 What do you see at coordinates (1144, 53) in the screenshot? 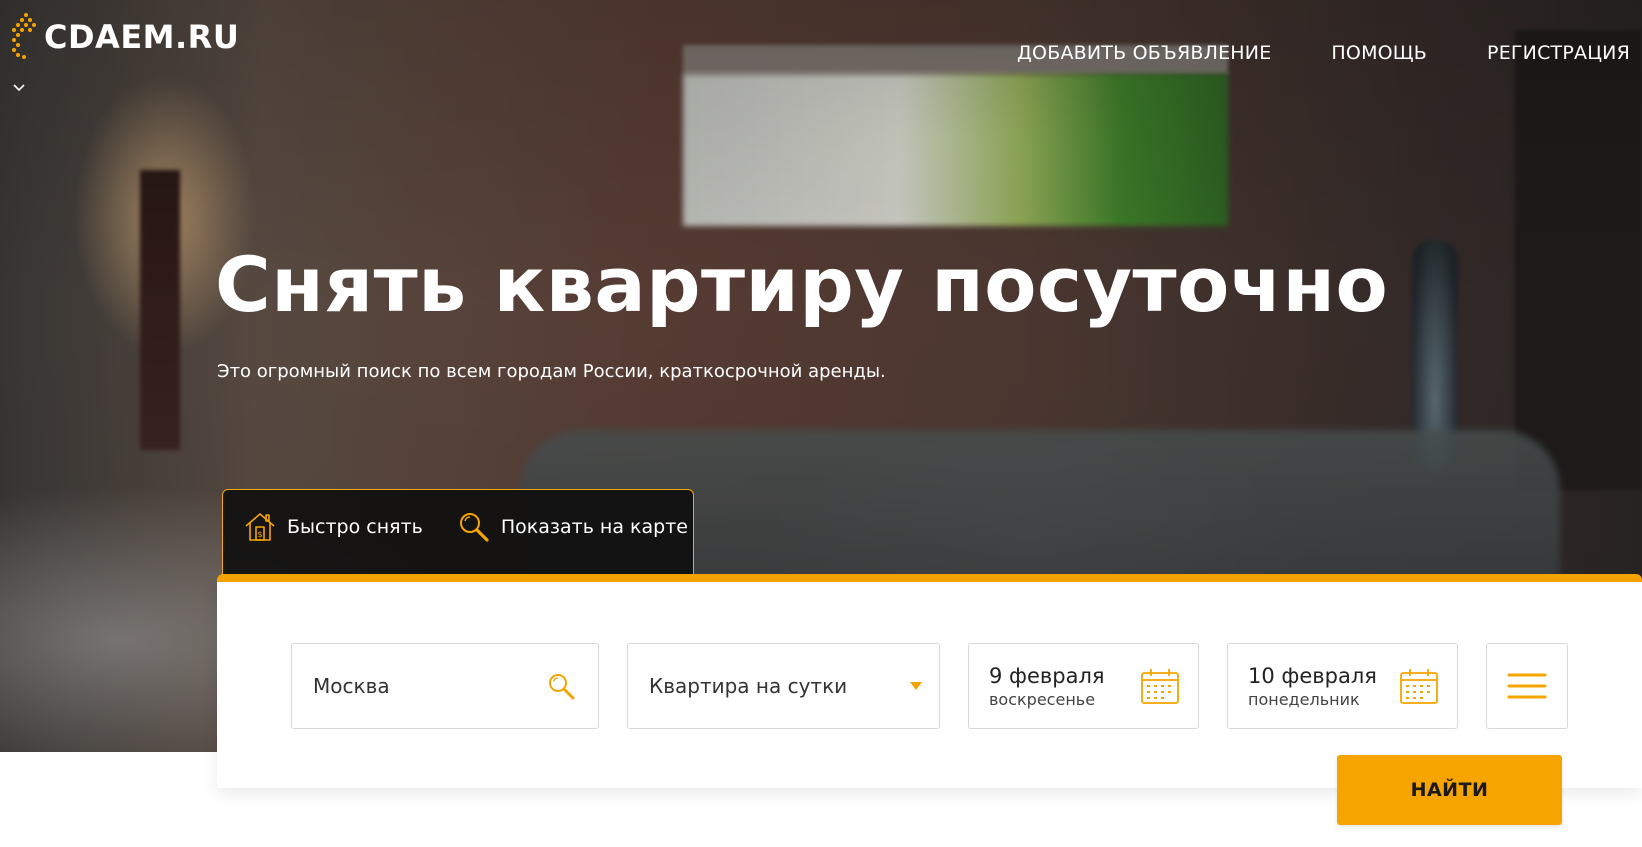
I see `nav-add-listing: ДОБАВИТЬ ОБЪЯВЛЕНИЕ` at bounding box center [1144, 53].